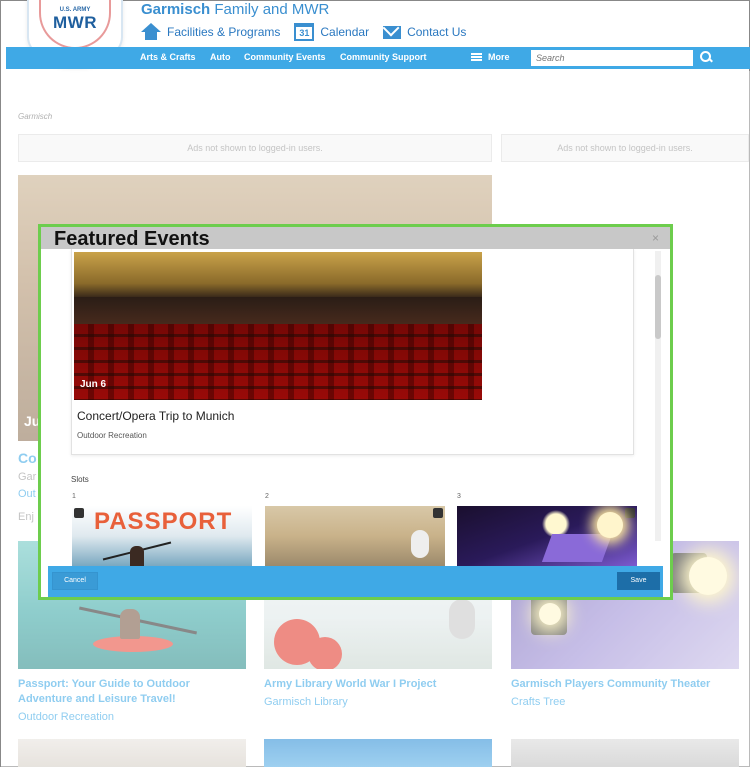 Image resolution: width=750 pixels, height=767 pixels. What do you see at coordinates (80, 479) in the screenshot?
I see `slots-label: Slots` at bounding box center [80, 479].